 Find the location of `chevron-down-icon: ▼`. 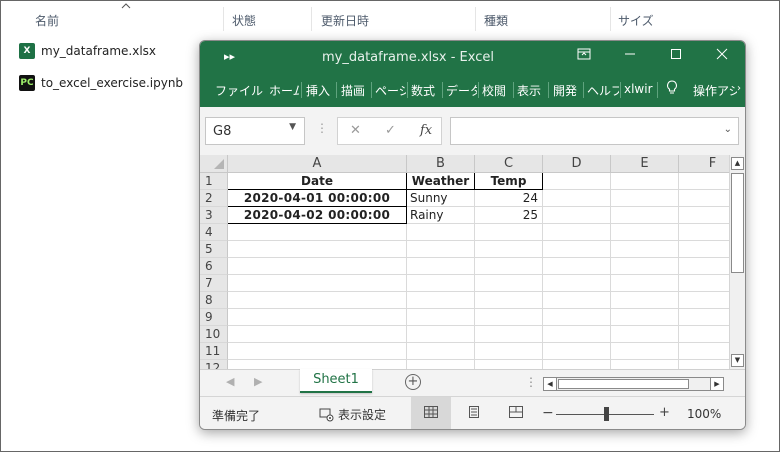

chevron-down-icon: ▼ is located at coordinates (292, 127).